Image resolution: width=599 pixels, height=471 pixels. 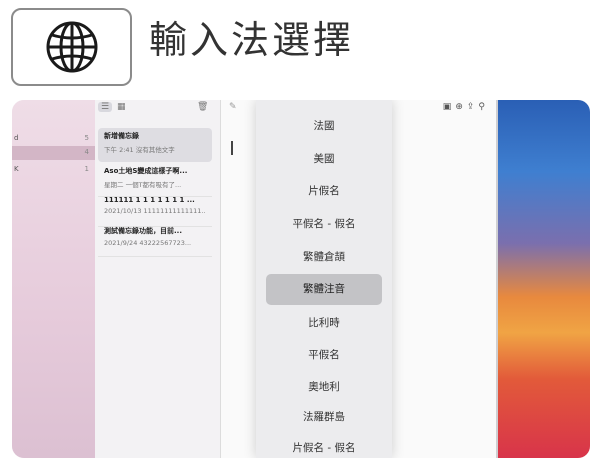 What do you see at coordinates (53, 279) in the screenshot?
I see `folder-sidebar: d 5 4 K 1` at bounding box center [53, 279].